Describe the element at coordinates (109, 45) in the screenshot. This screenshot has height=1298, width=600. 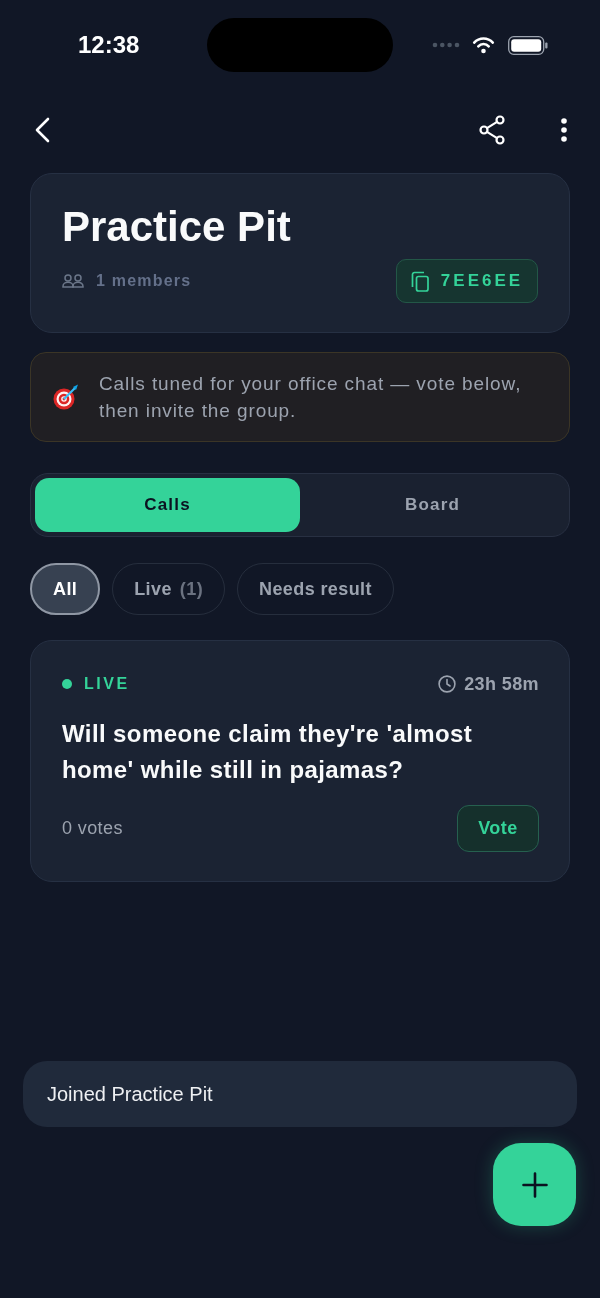
I see `status-time: 12:38` at that location.